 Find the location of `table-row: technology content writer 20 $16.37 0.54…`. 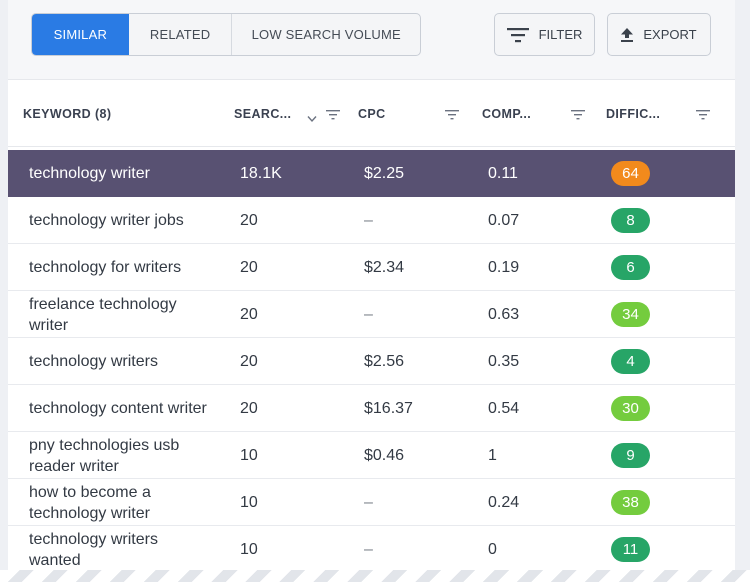

table-row: technology content writer 20 $16.37 0.54… is located at coordinates (371, 408).